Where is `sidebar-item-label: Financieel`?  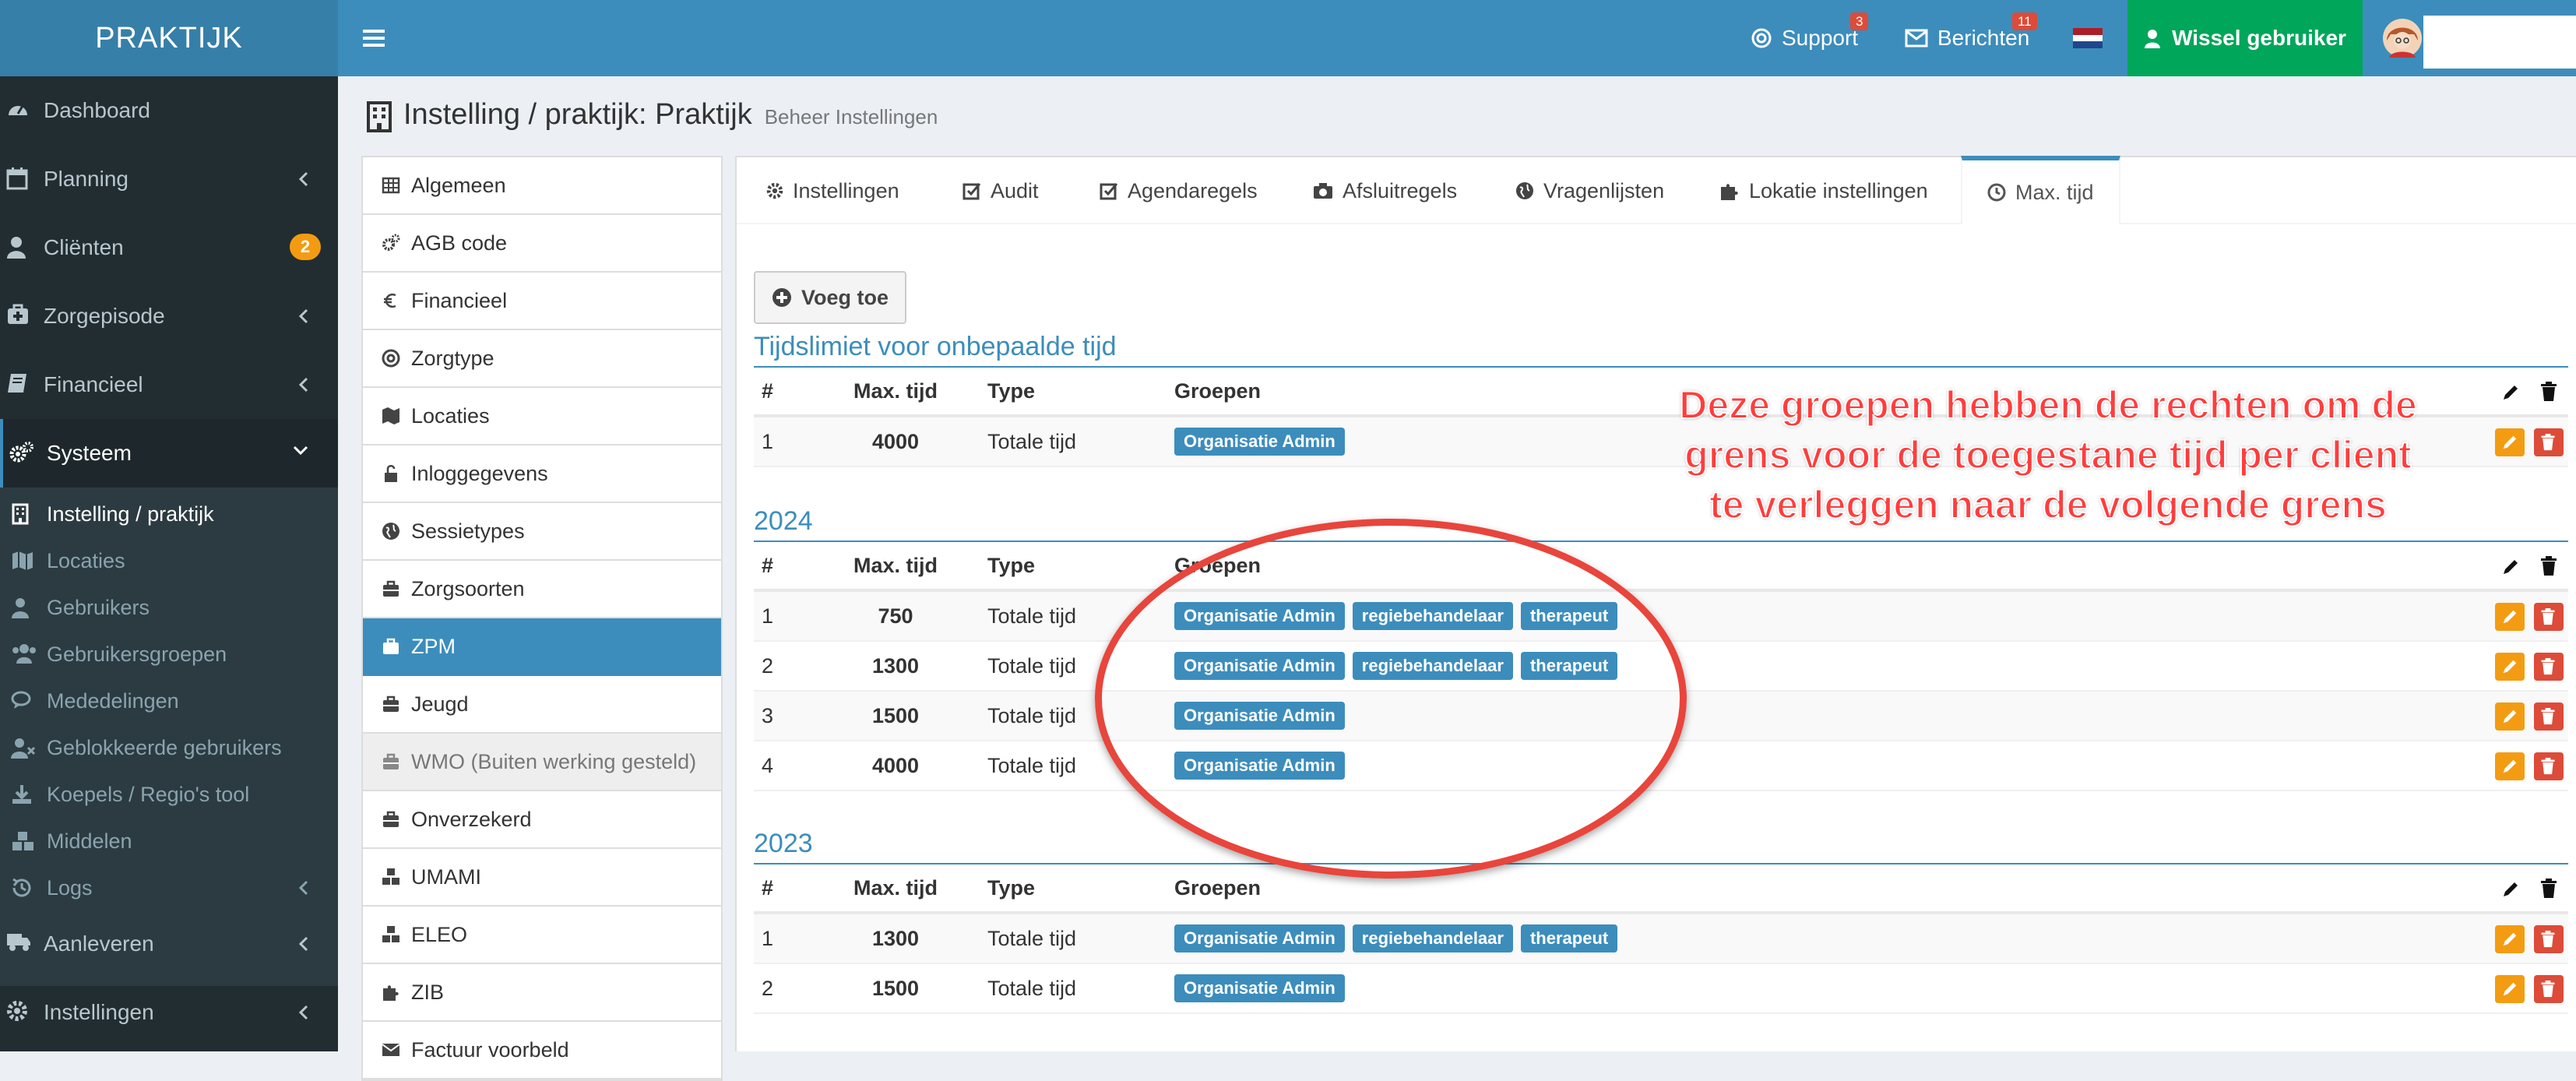
sidebar-item-label: Financieel is located at coordinates (93, 384).